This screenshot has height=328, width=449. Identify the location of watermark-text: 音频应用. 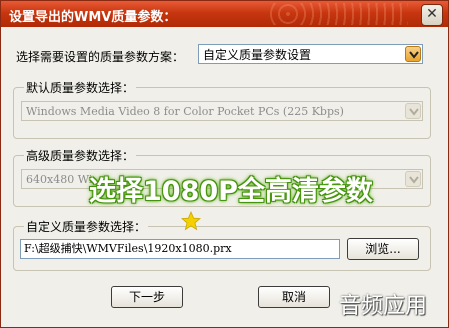
(383, 306).